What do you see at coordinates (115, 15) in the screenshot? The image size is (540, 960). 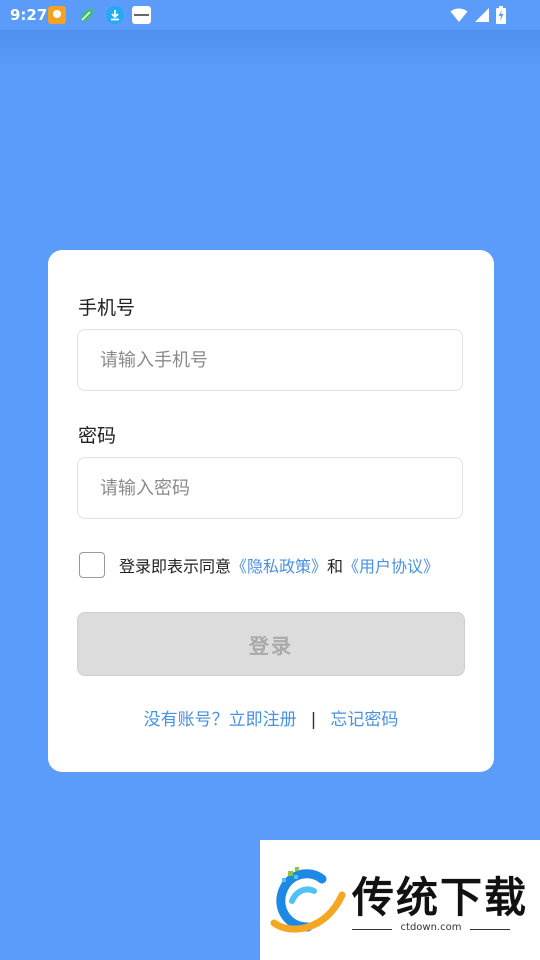 I see `download-icon` at bounding box center [115, 15].